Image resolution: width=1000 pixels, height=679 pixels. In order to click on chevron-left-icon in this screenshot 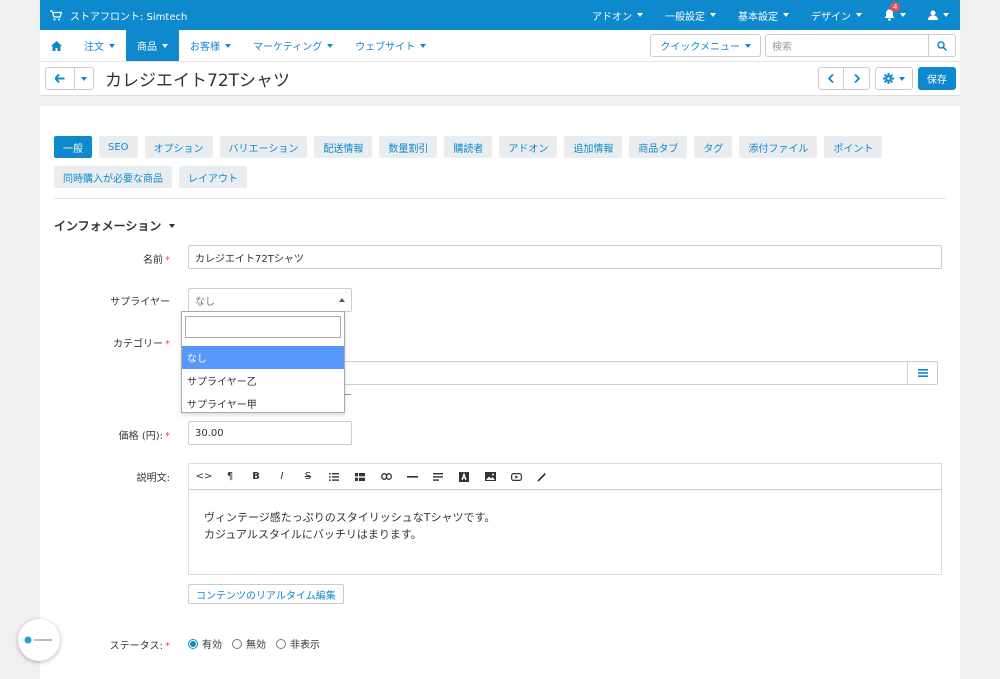, I will do `click(831, 78)`.